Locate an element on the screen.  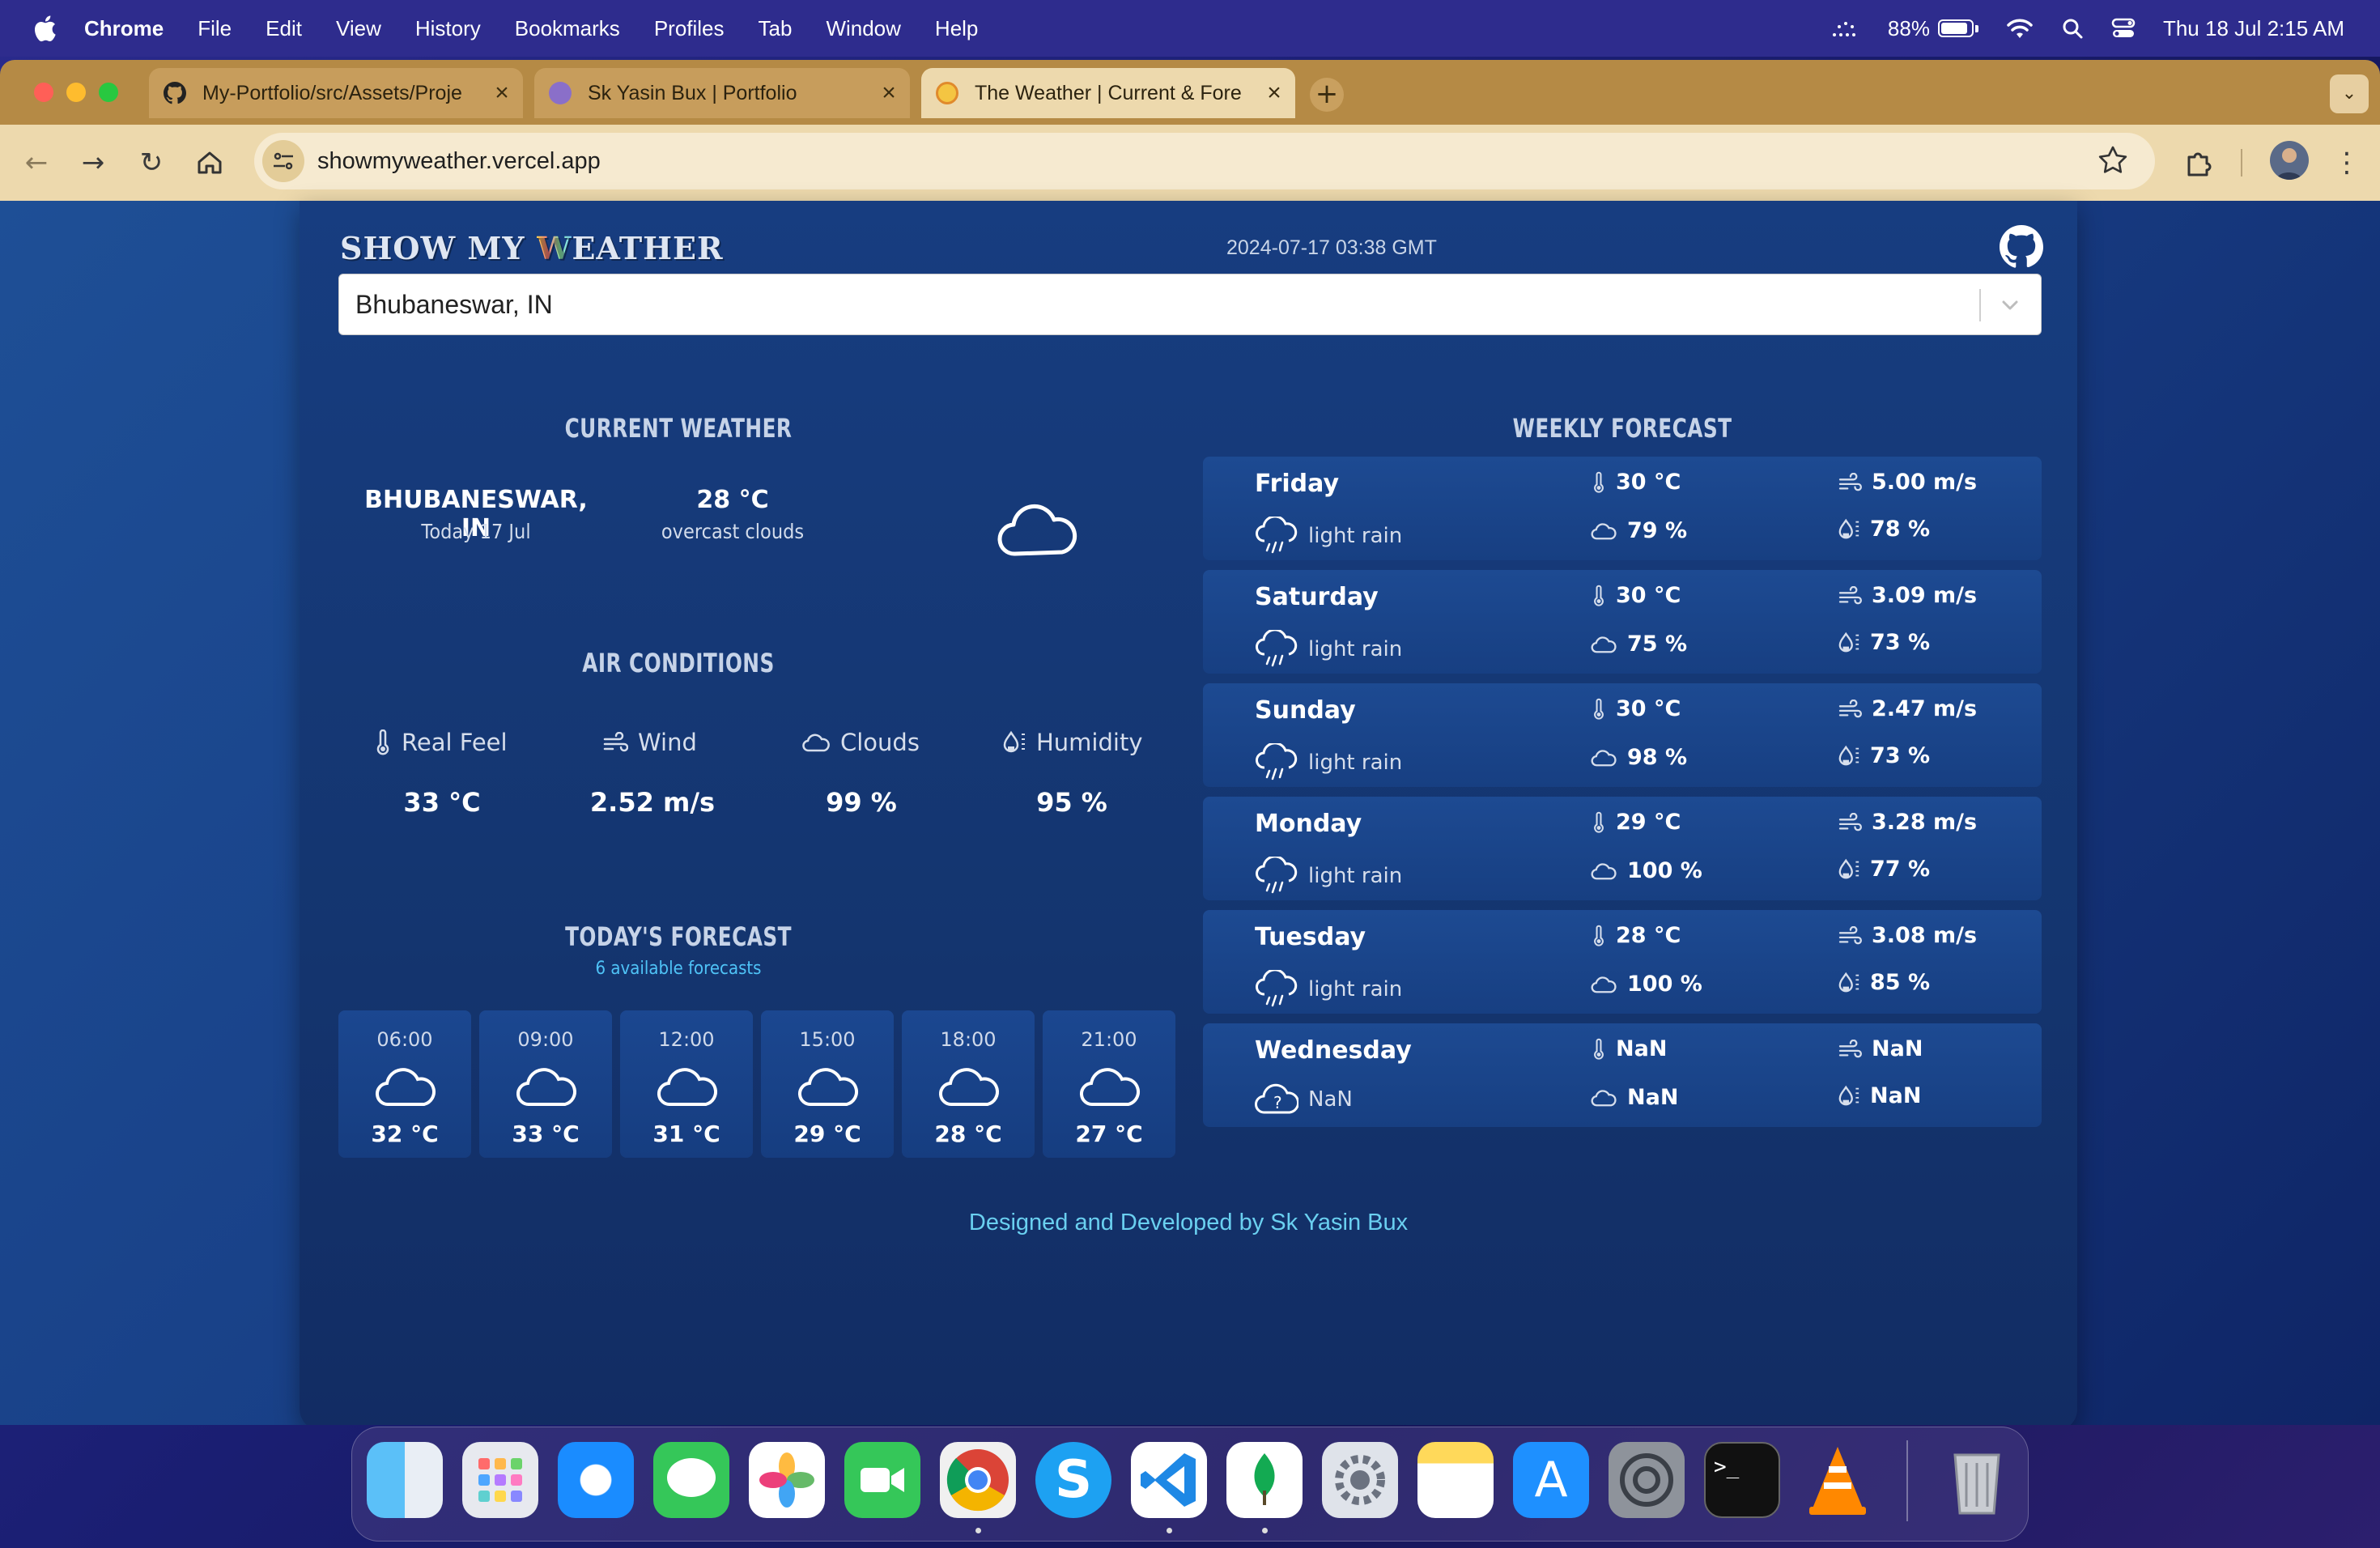
day-name: Monday is located at coordinates (1308, 824).